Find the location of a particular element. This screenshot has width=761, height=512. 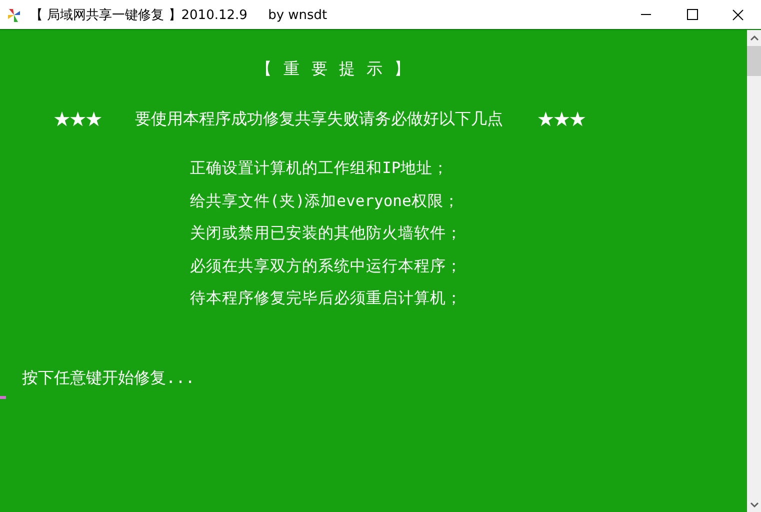

text-cursor is located at coordinates (3, 397).